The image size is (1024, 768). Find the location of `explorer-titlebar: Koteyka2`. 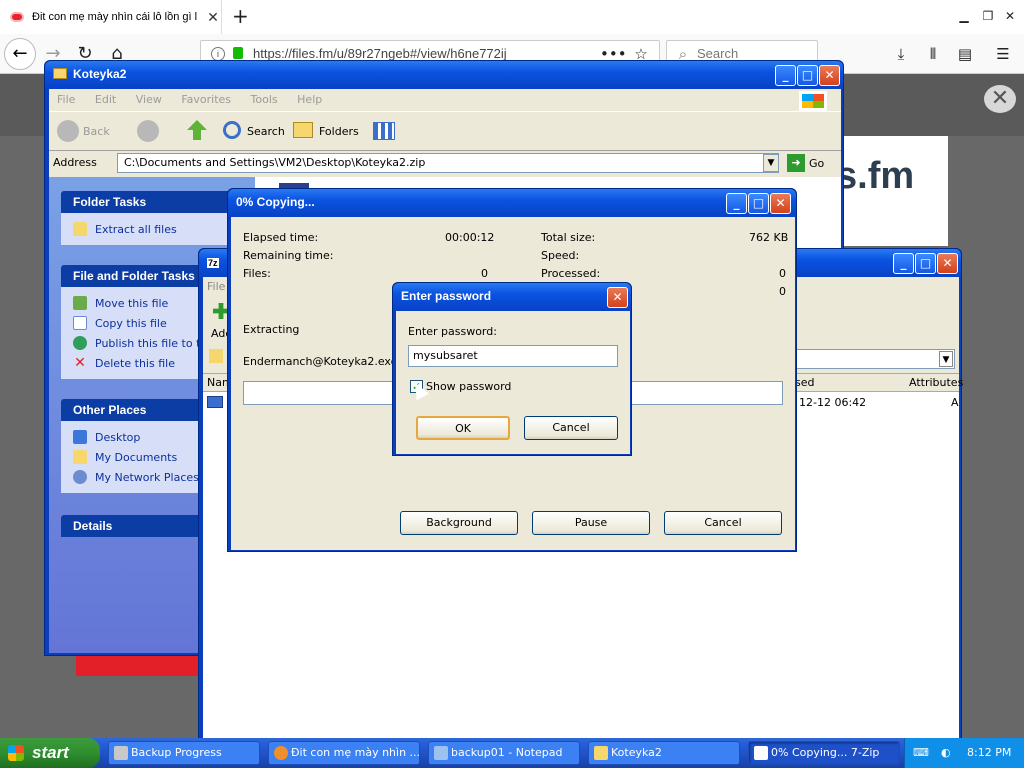

explorer-titlebar: Koteyka2 is located at coordinates (444, 75).